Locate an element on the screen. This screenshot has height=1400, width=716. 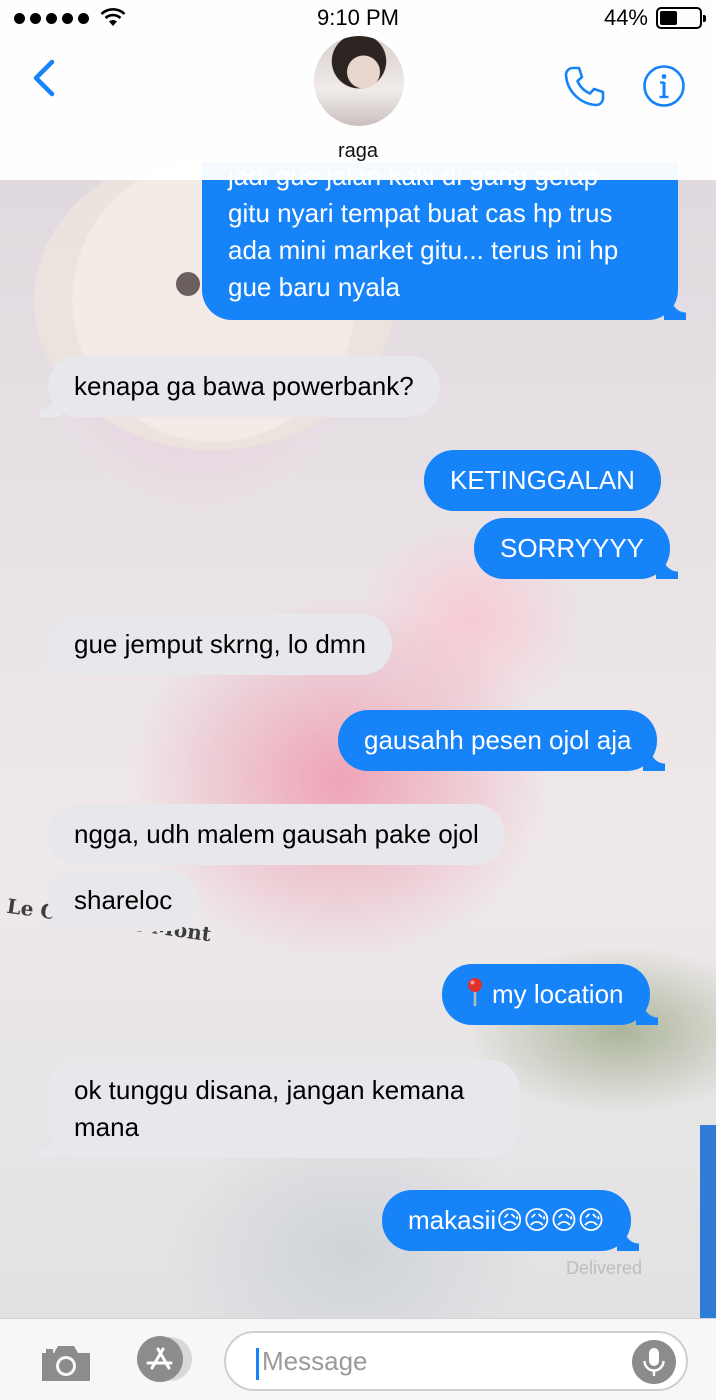
location-bubble: my location is located at coordinates (549, 994).